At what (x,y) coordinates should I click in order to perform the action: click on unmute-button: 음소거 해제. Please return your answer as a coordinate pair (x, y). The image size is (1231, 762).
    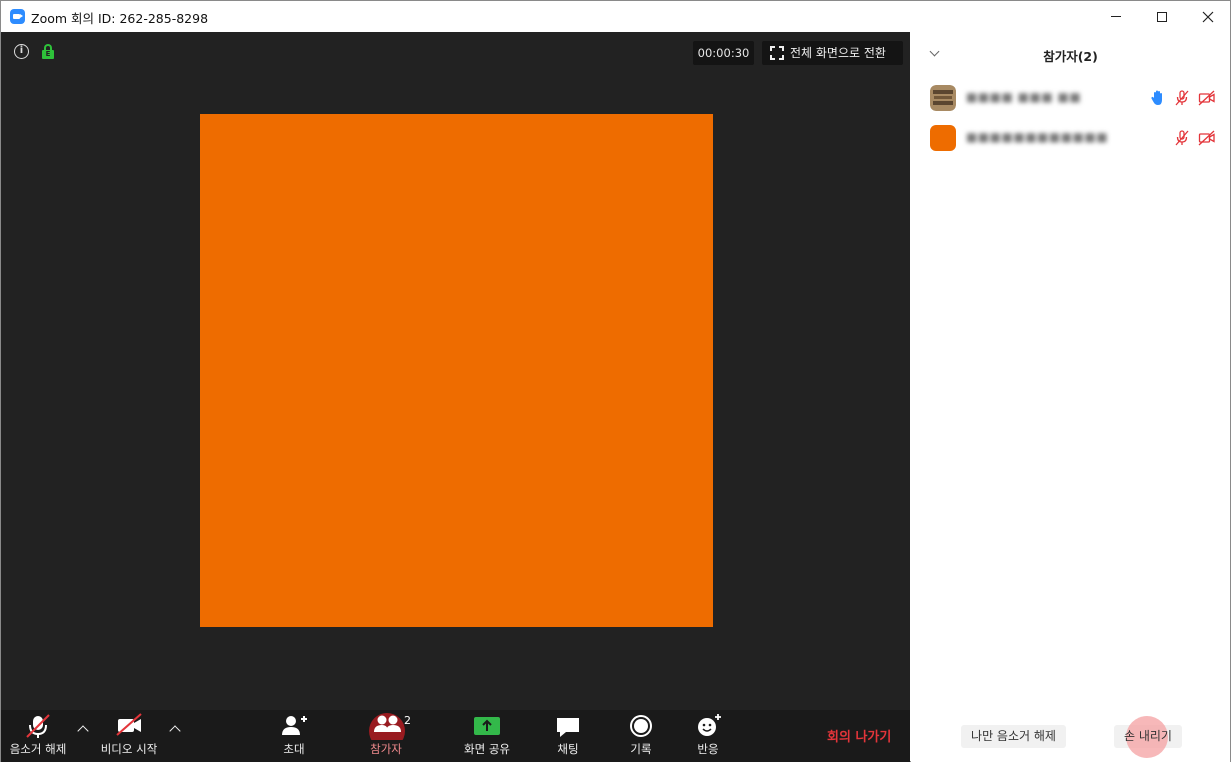
    Looking at the image, I should click on (38, 736).